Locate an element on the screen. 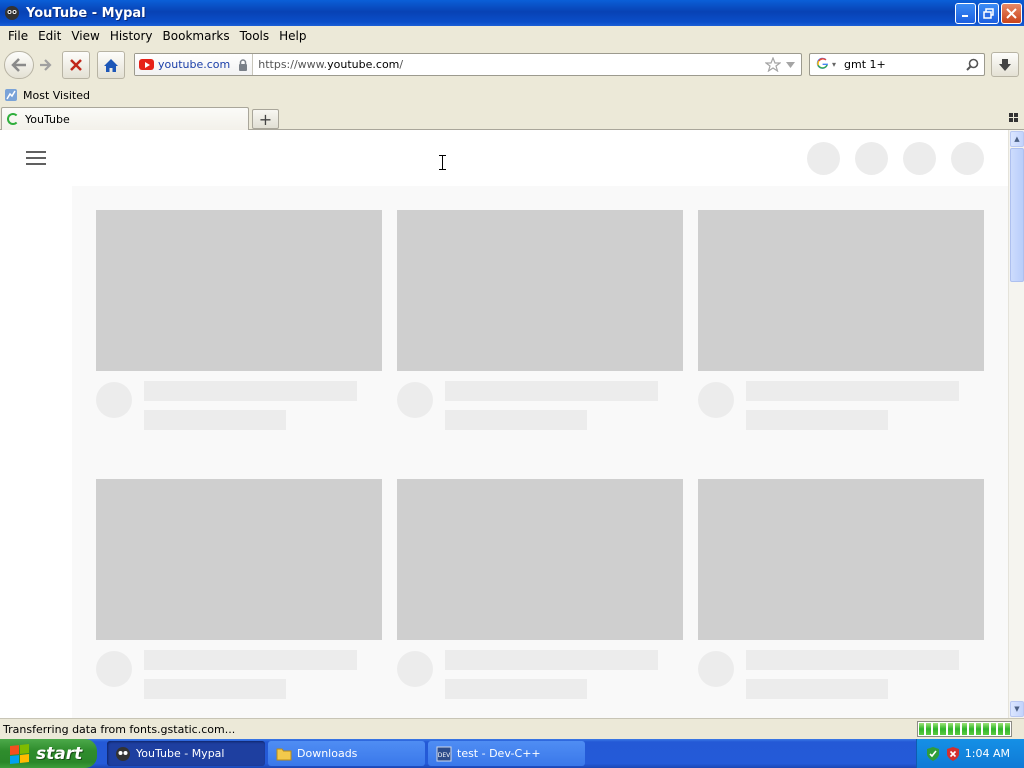 The height and width of the screenshot is (768, 1024). url-dropdown-icon is located at coordinates (790, 64).